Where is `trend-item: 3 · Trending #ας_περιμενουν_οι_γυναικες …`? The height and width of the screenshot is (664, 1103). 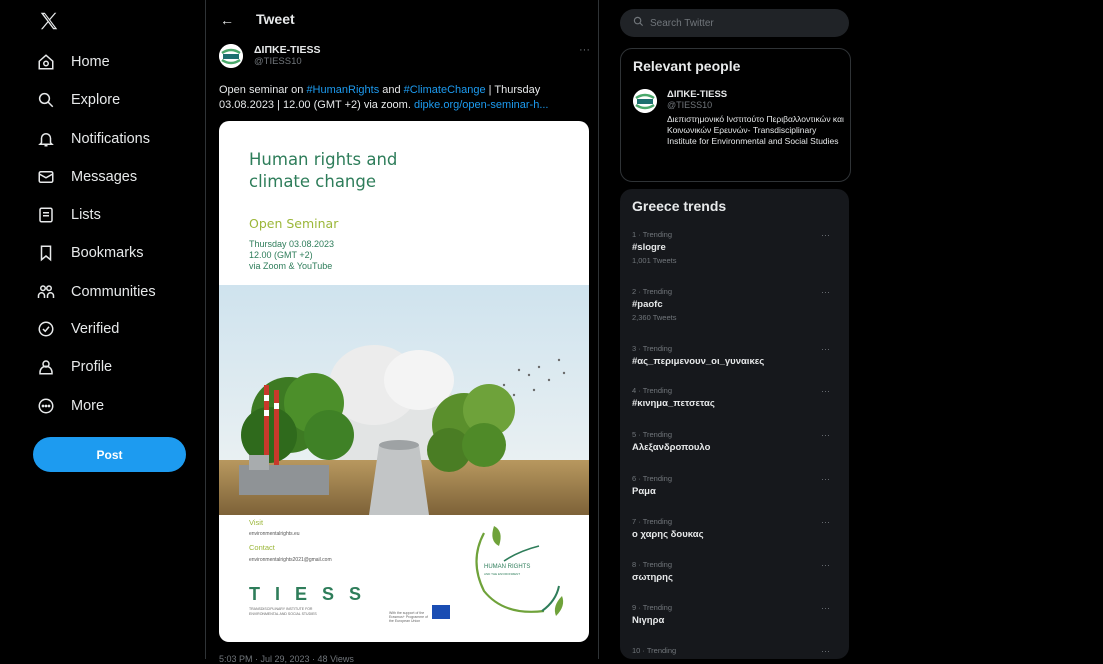 trend-item: 3 · Trending #ας_περιμενουν_οι_γυναικες … is located at coordinates (737, 355).